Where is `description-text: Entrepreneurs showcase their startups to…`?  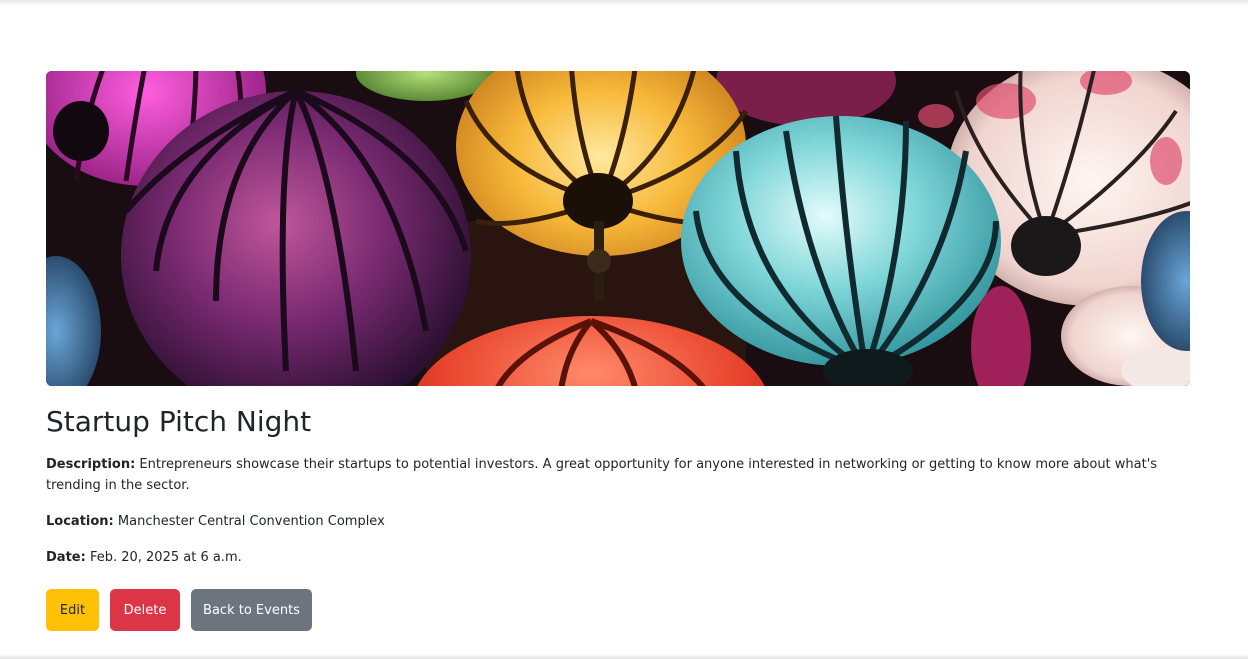 description-text: Entrepreneurs showcase their startups to… is located at coordinates (602, 475).